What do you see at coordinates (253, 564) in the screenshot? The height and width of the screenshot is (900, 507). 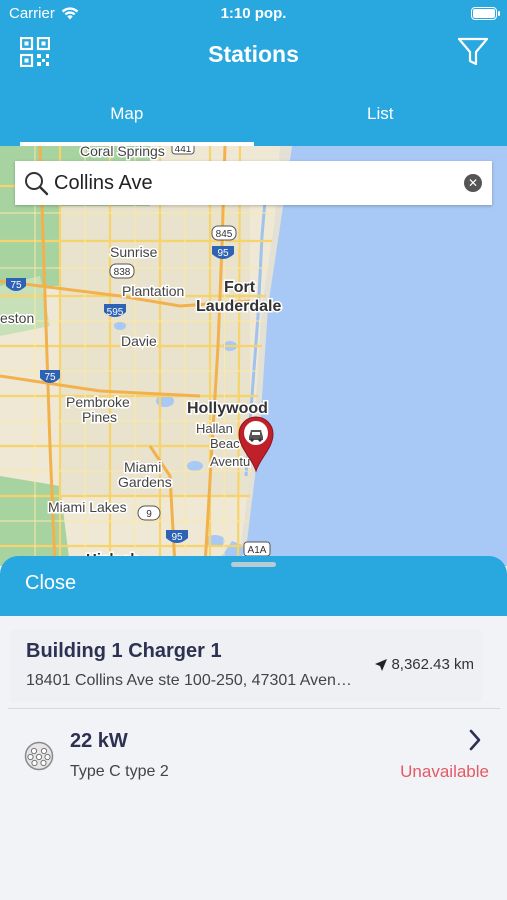 I see `sheet-grabber` at bounding box center [253, 564].